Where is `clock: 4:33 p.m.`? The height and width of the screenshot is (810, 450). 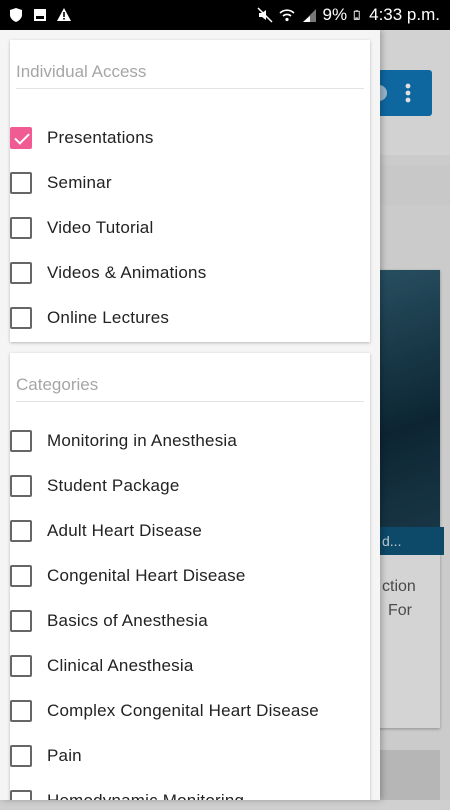
clock: 4:33 p.m. is located at coordinates (404, 14).